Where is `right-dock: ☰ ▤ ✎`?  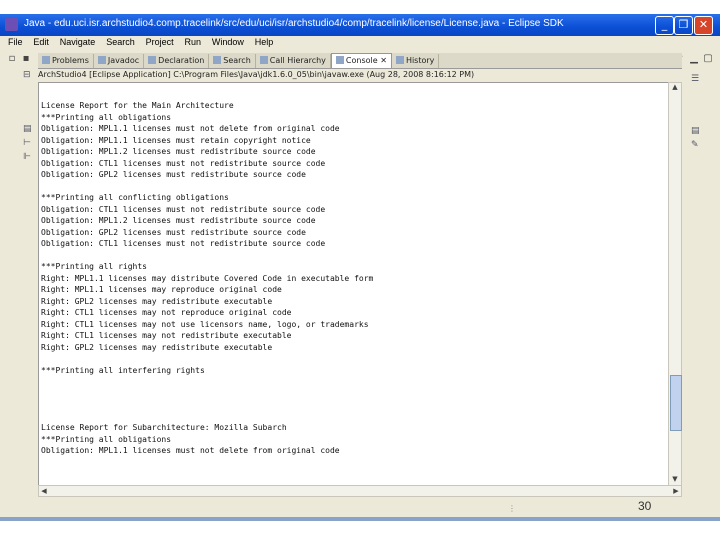 right-dock: ☰ ▤ ✎ is located at coordinates (698, 293).